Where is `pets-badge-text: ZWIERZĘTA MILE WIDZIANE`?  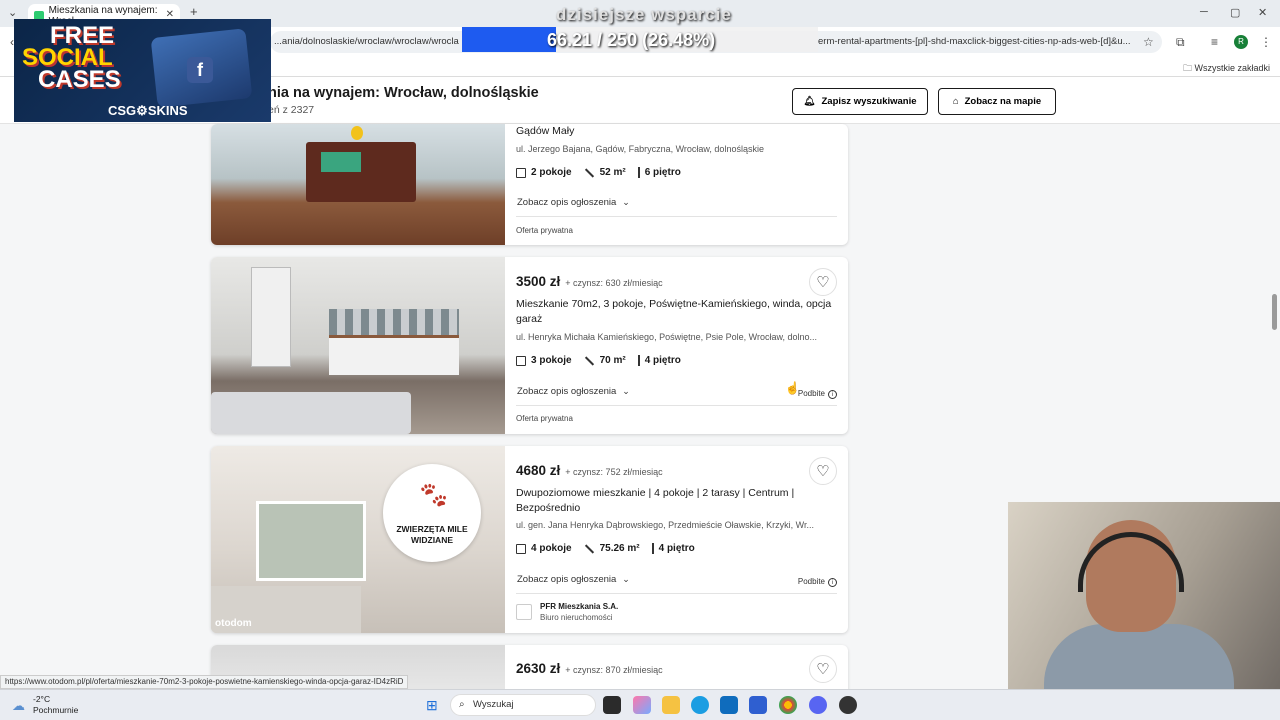 pets-badge-text: ZWIERZĘTA MILE WIDZIANE is located at coordinates (432, 535).